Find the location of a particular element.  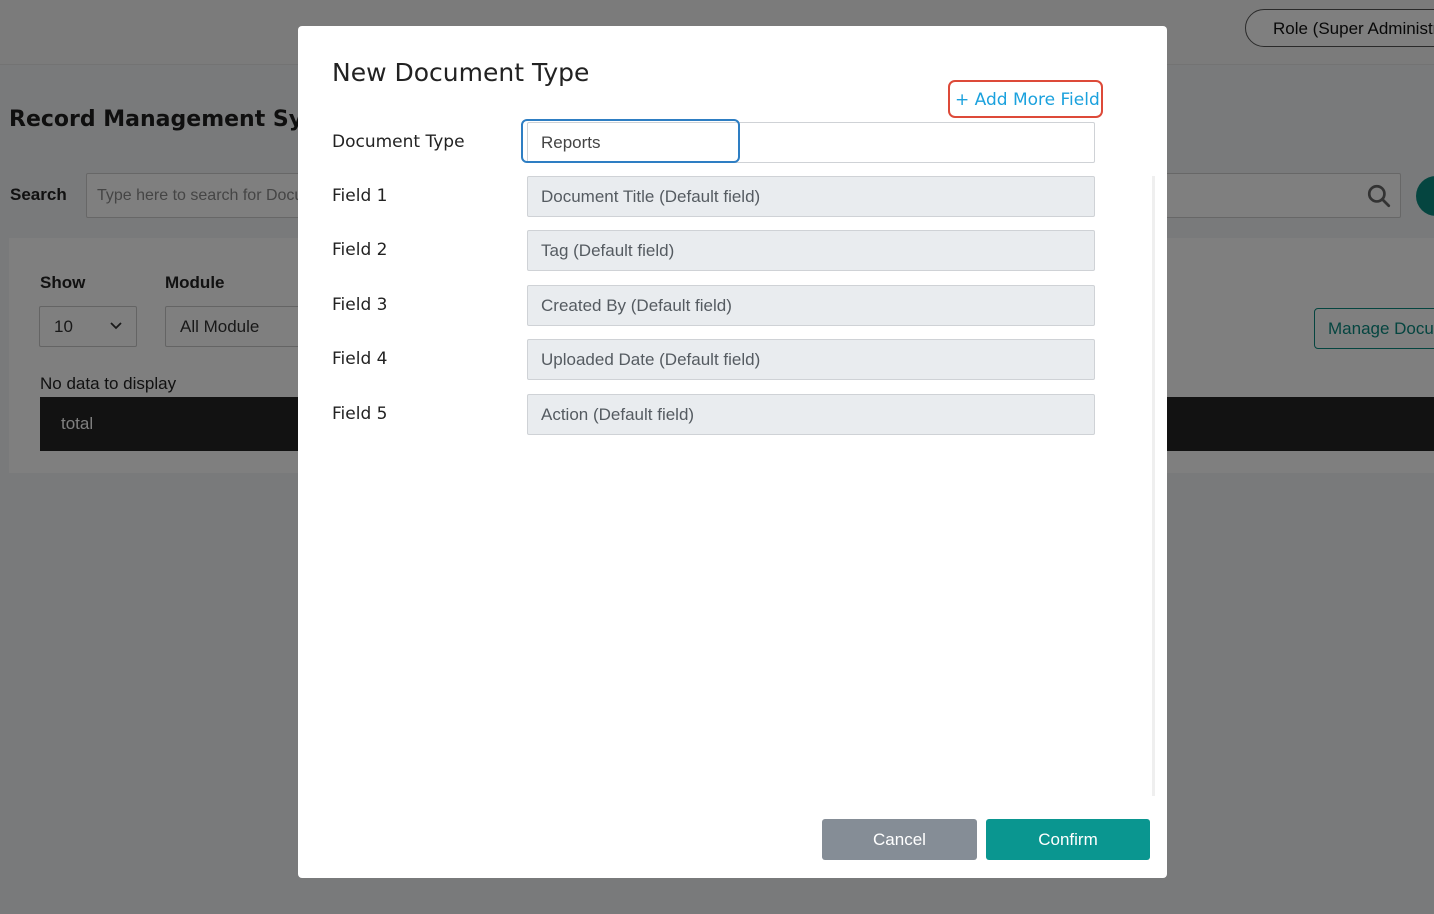

field-2-label: Field 2 is located at coordinates (360, 250).